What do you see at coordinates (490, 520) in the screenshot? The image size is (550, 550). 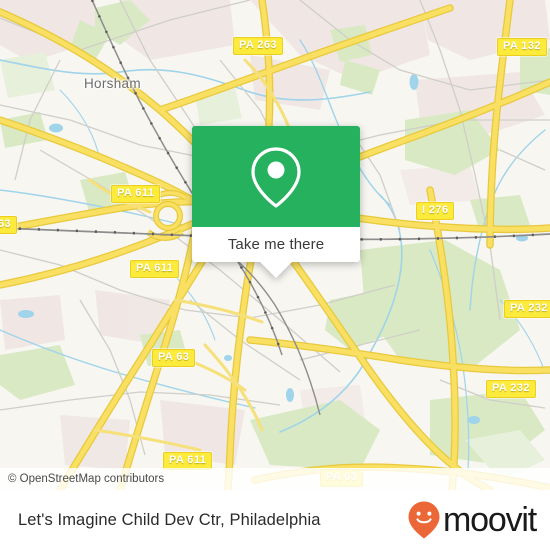 I see `moovit-wordmark: moovit` at bounding box center [490, 520].